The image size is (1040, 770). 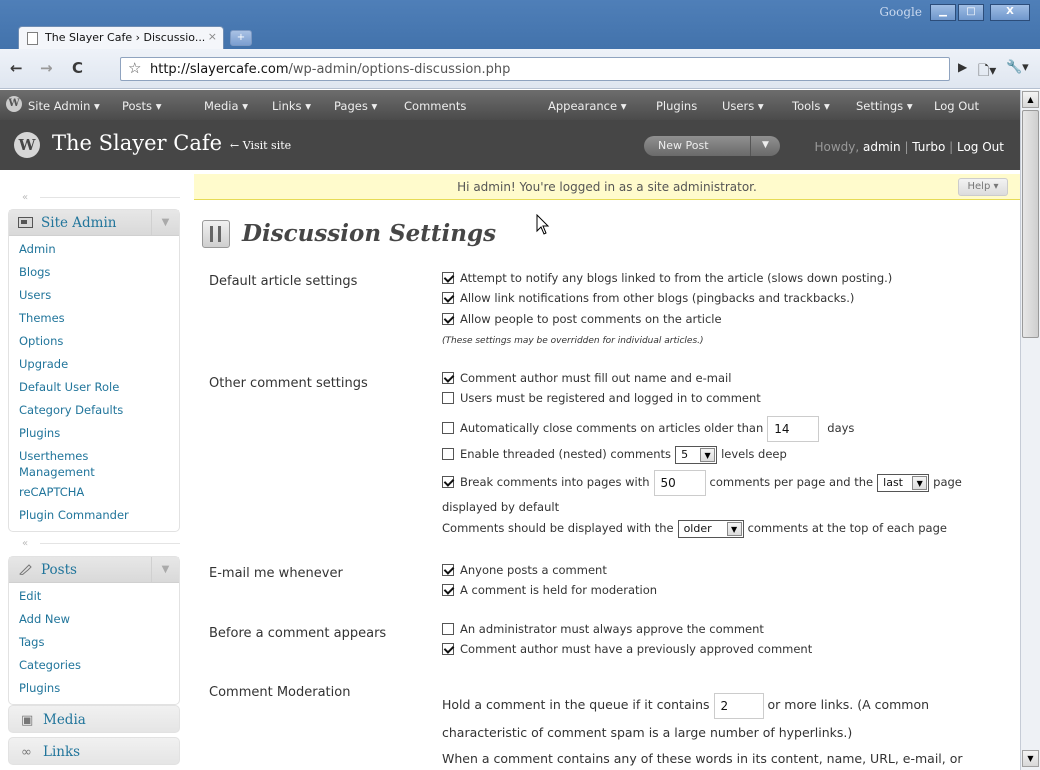 What do you see at coordinates (811, 106) in the screenshot?
I see `menu-tools: Tools ▾` at bounding box center [811, 106].